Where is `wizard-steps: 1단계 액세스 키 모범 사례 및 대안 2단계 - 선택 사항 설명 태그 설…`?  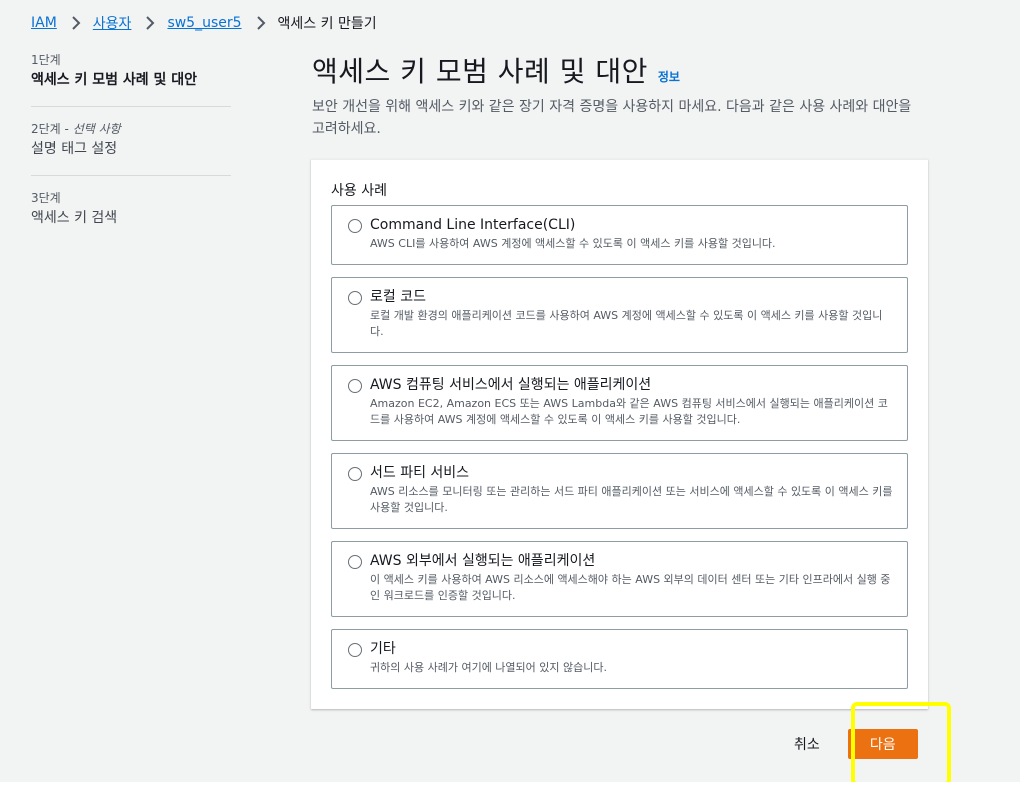
wizard-steps: 1단계 액세스 키 모범 사례 및 대안 2단계 - 선택 사항 설명 태그 설… is located at coordinates (131, 140).